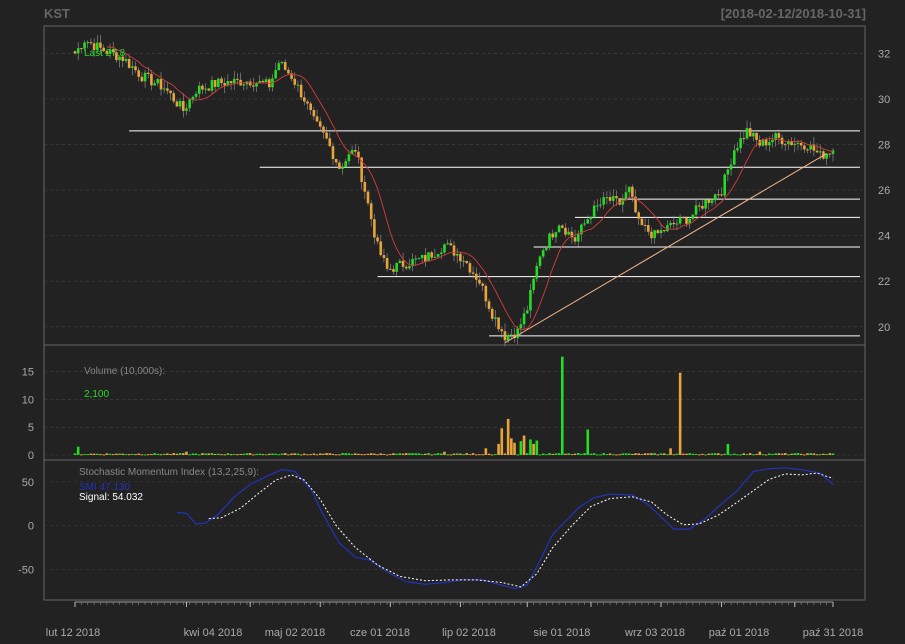 The image size is (905, 644). Describe the element at coordinates (28, 414) in the screenshot. I see `volume-y-tick-labels: 0 5 10 15` at that location.